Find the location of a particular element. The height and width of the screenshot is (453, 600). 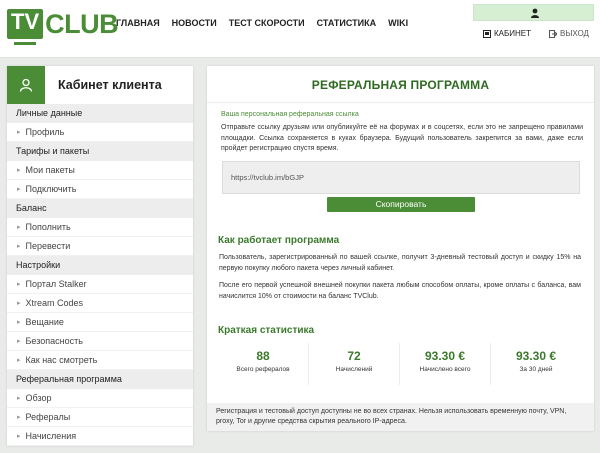

tvclub-logo: TV CLUB is located at coordinates (63, 27).